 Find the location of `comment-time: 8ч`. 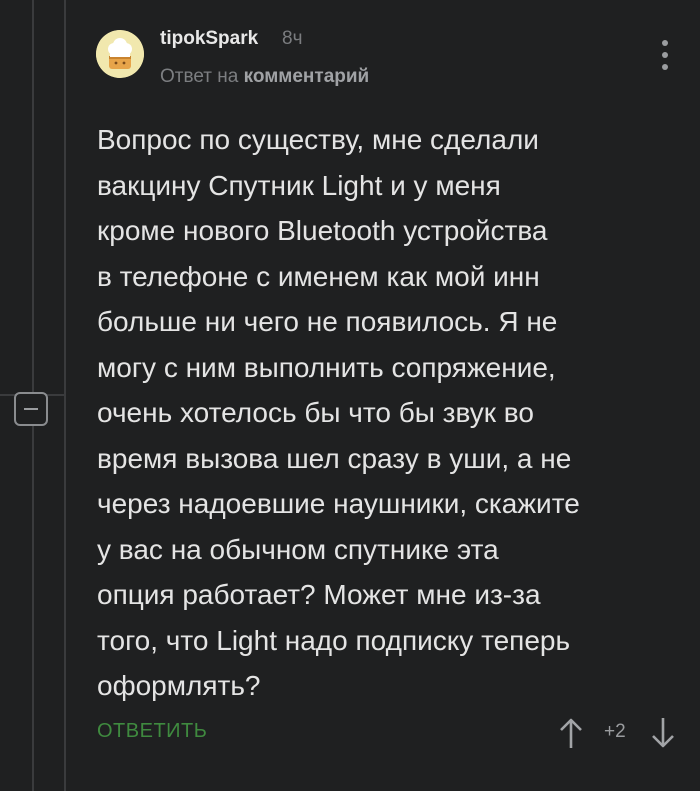

comment-time: 8ч is located at coordinates (292, 38).